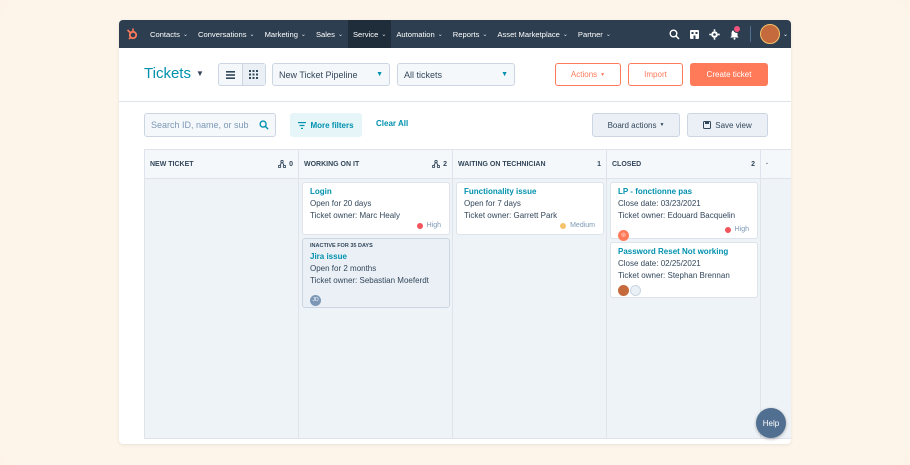 This screenshot has height=465, width=910. Describe the element at coordinates (674, 275) in the screenshot. I see `ticket-owner: Ticket owner: Stephan Brennan` at that location.